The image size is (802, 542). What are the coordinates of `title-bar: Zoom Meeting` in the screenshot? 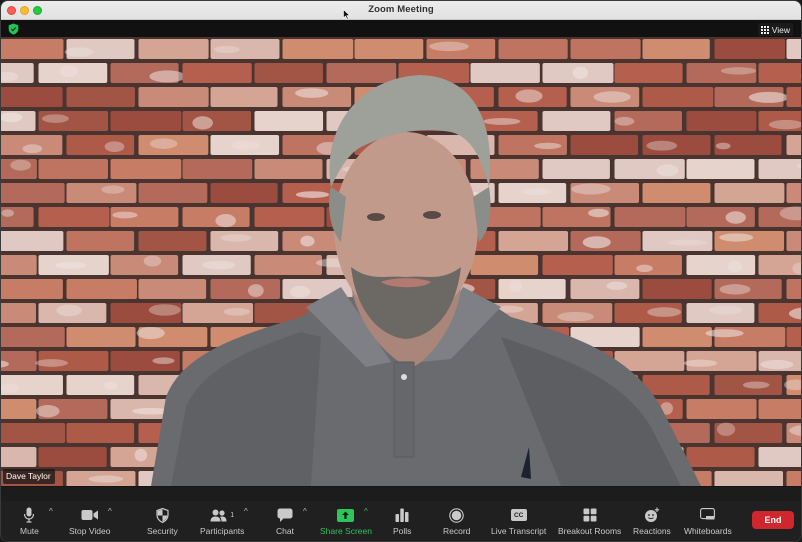 It's located at (401, 10).